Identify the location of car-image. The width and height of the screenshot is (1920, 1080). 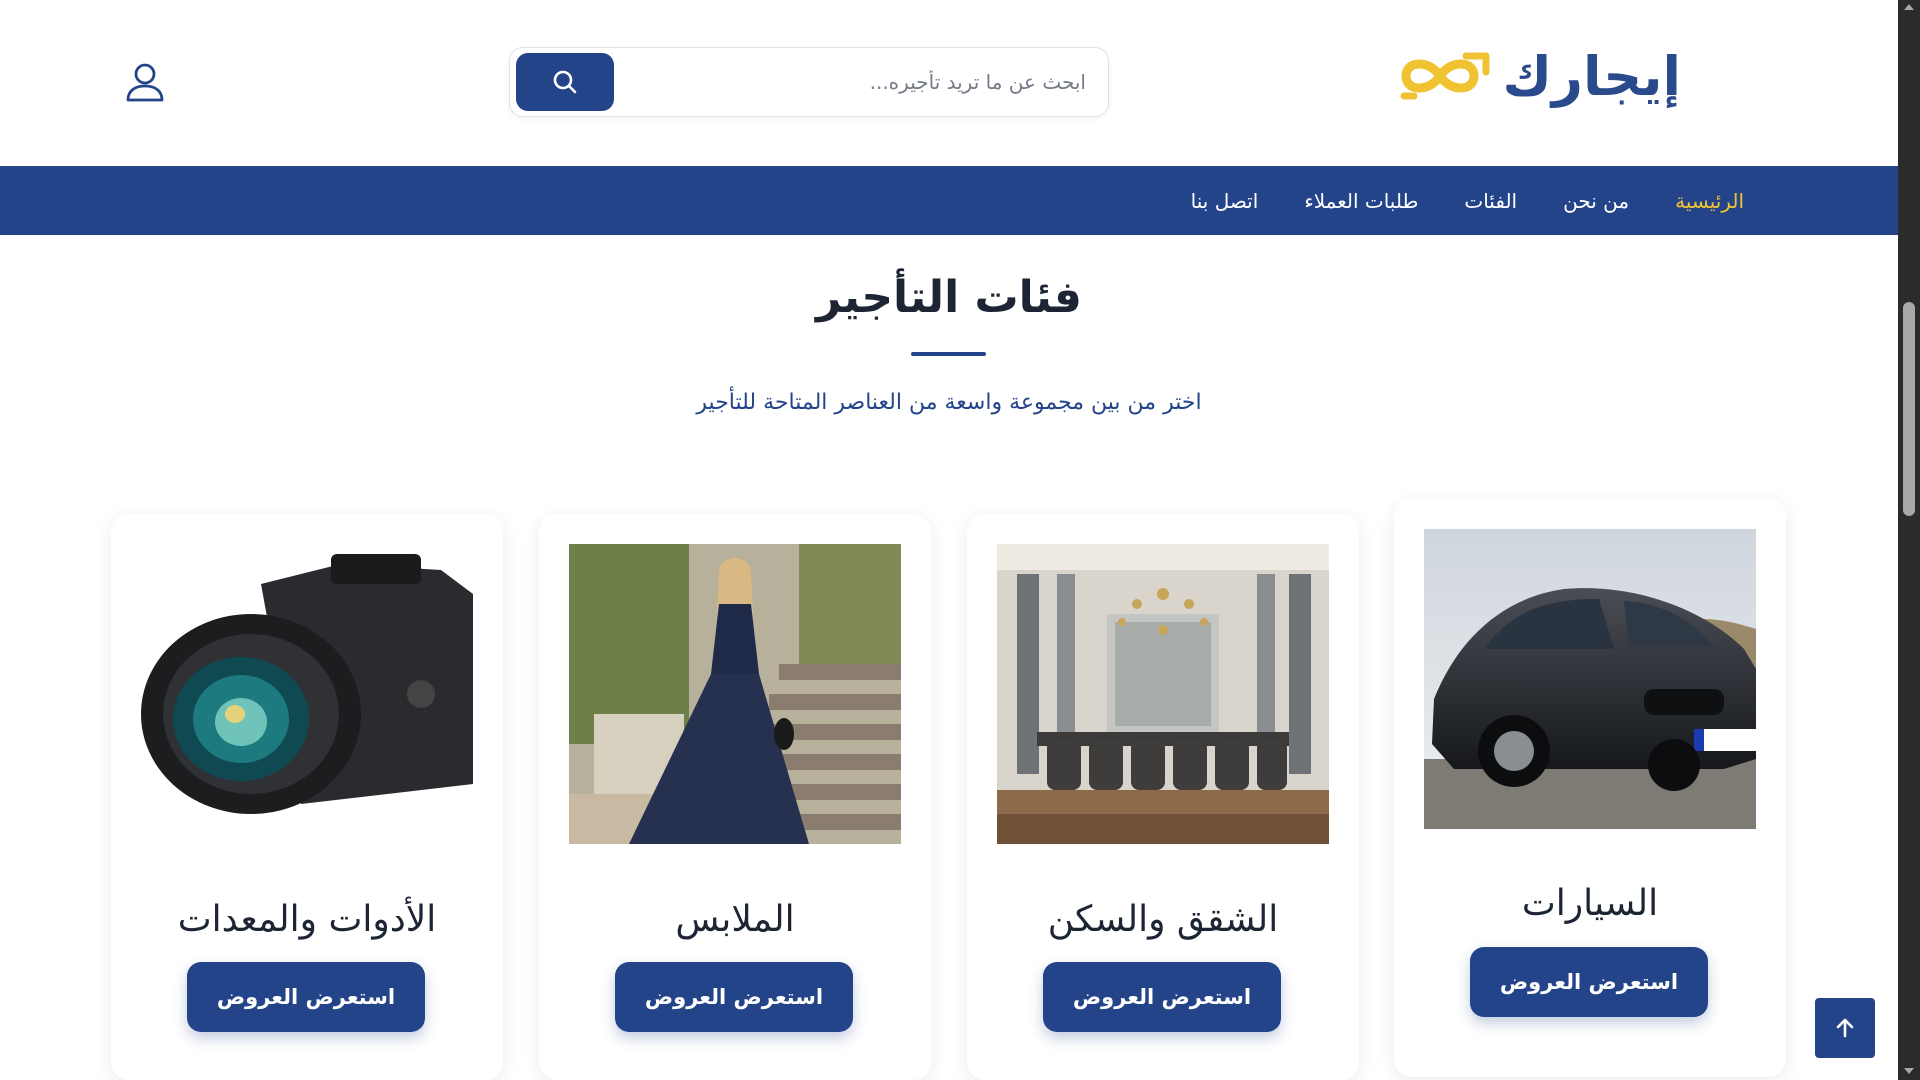
(1590, 679).